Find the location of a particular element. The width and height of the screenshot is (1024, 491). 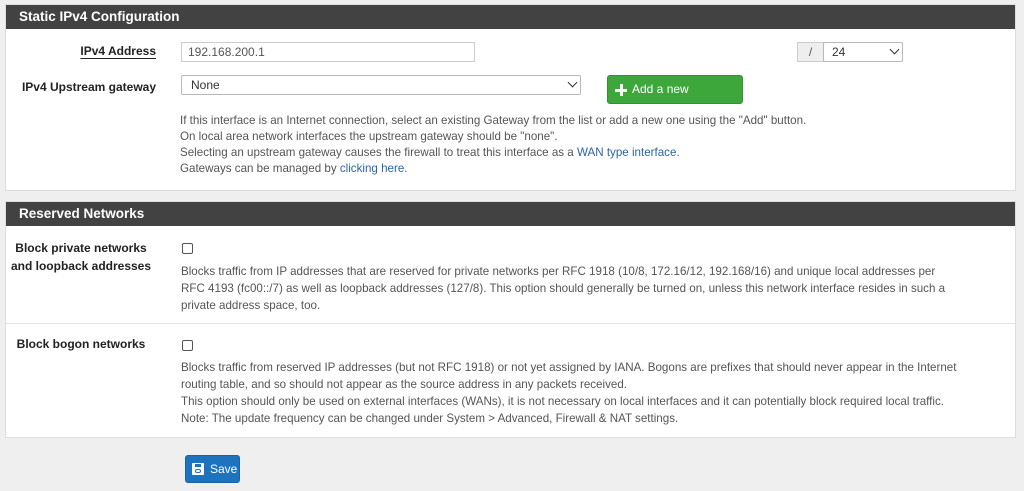

ipv4-address-input: 192.168.200.1 is located at coordinates (328, 52).